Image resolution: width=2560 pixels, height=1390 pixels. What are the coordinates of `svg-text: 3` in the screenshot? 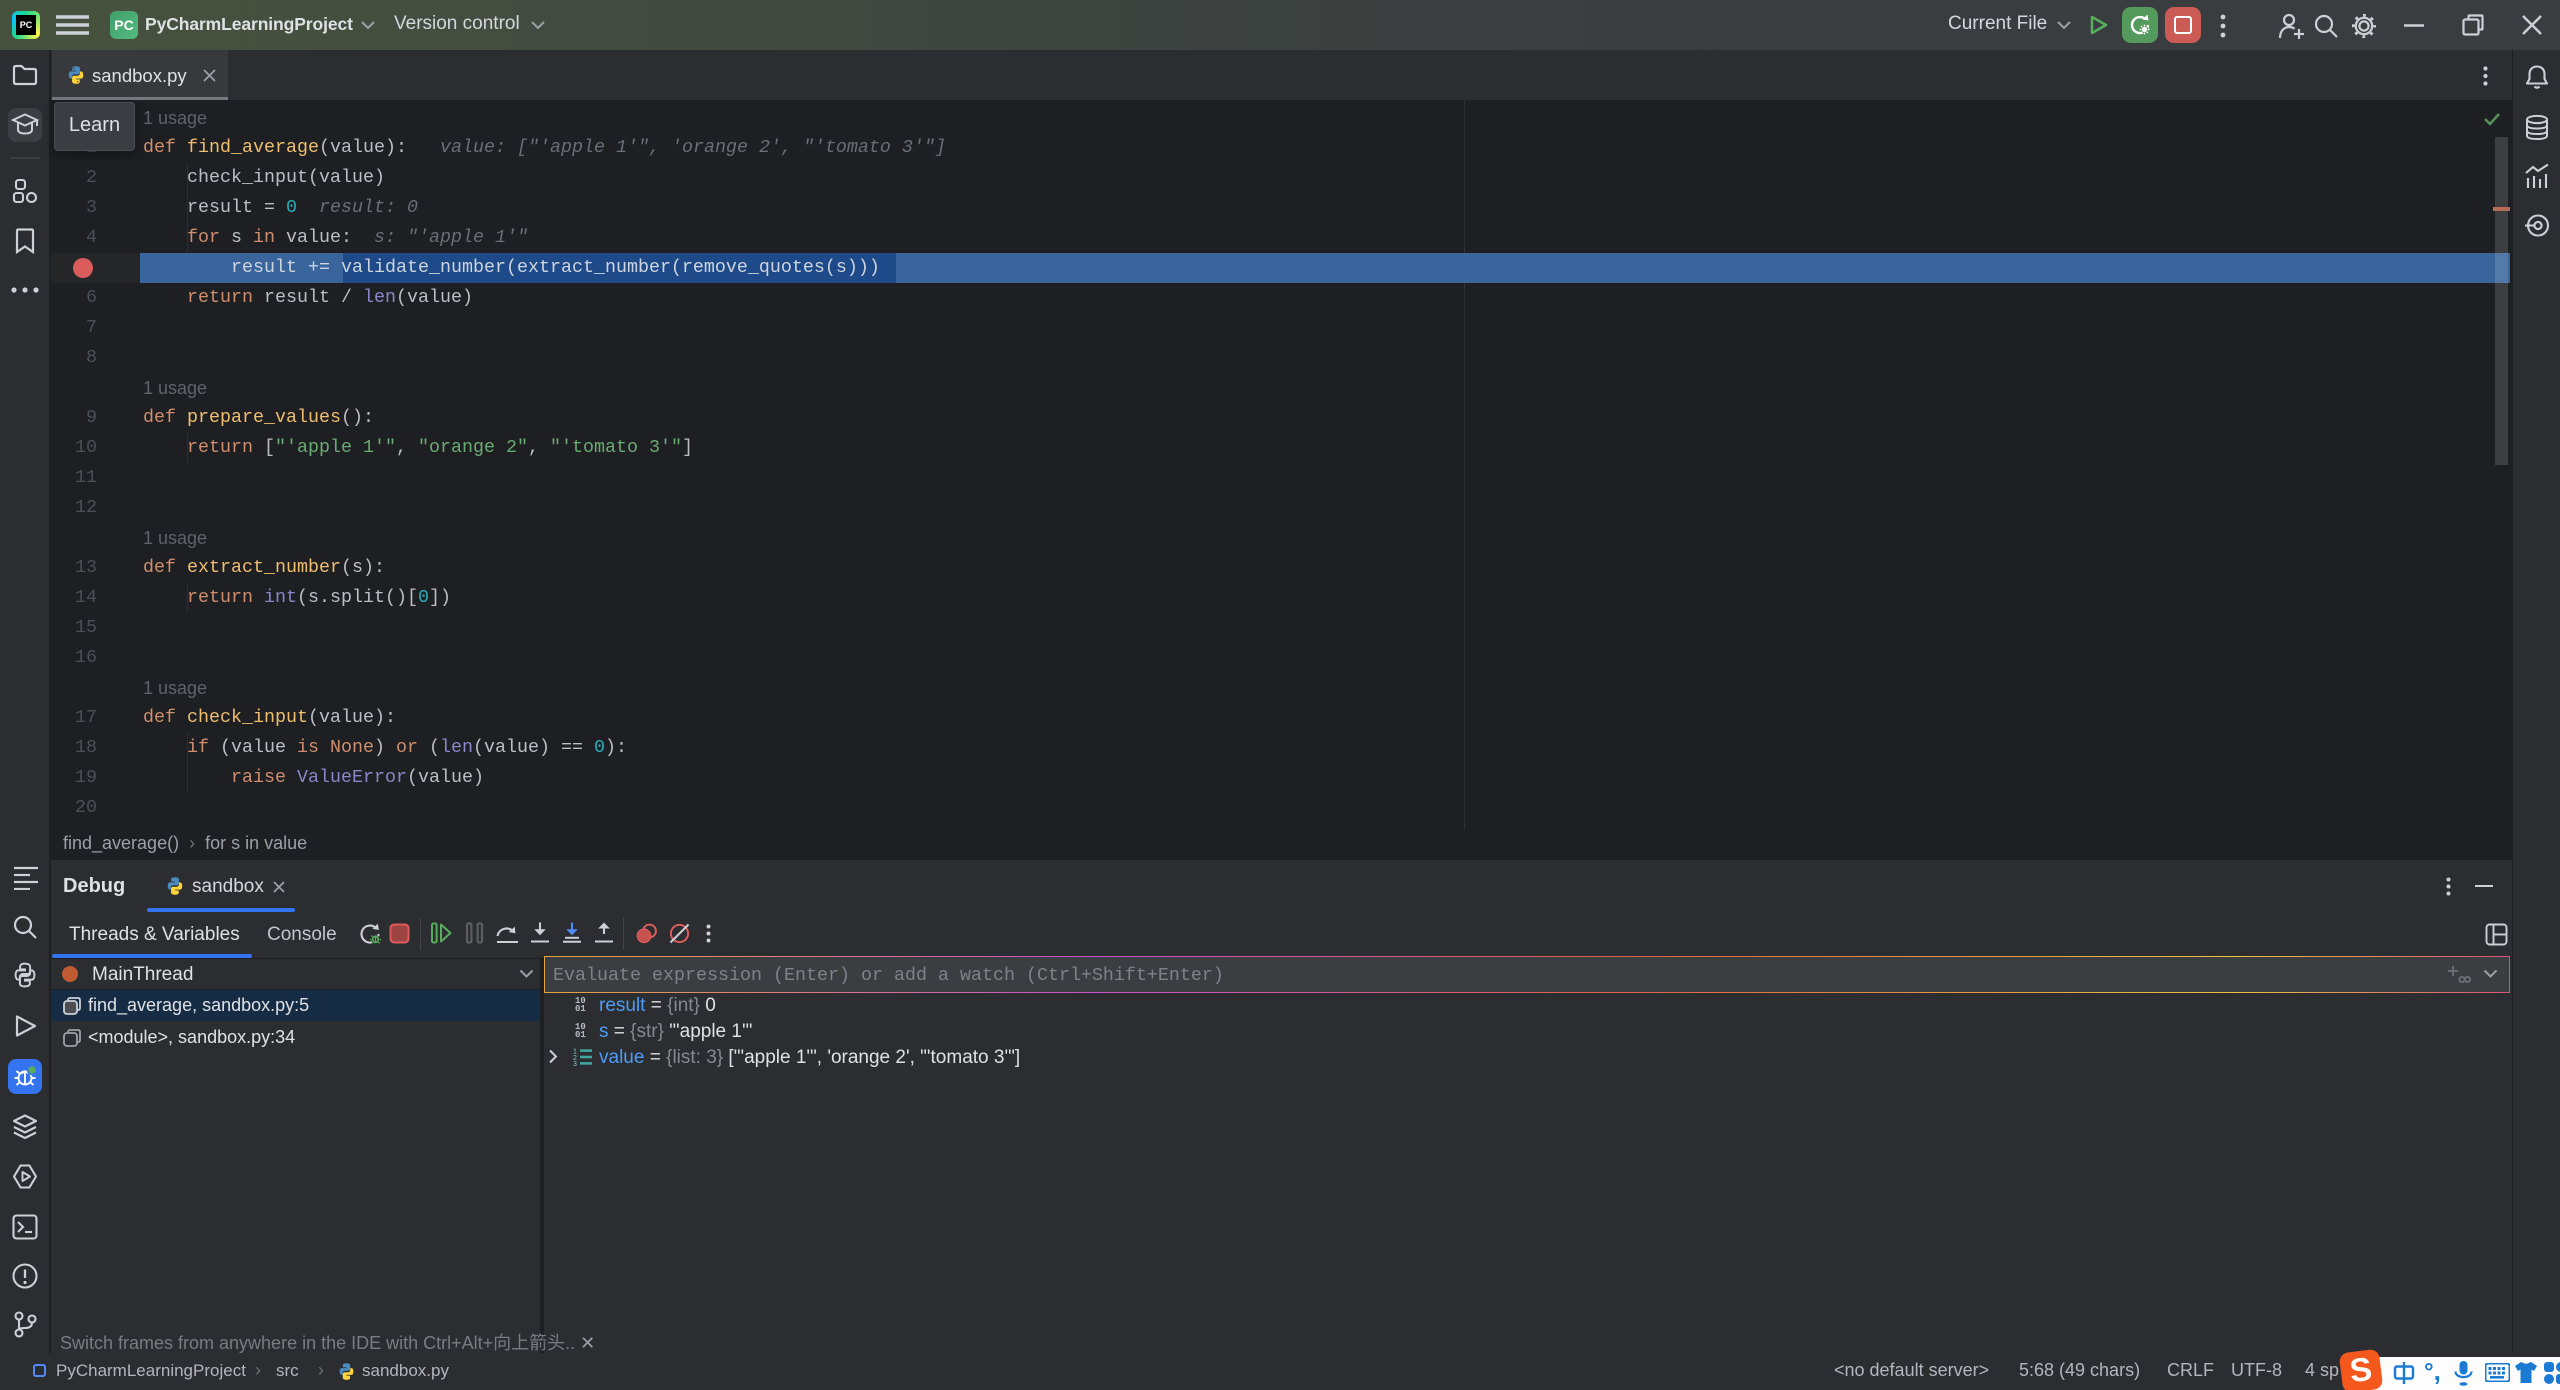 It's located at (575, 1063).